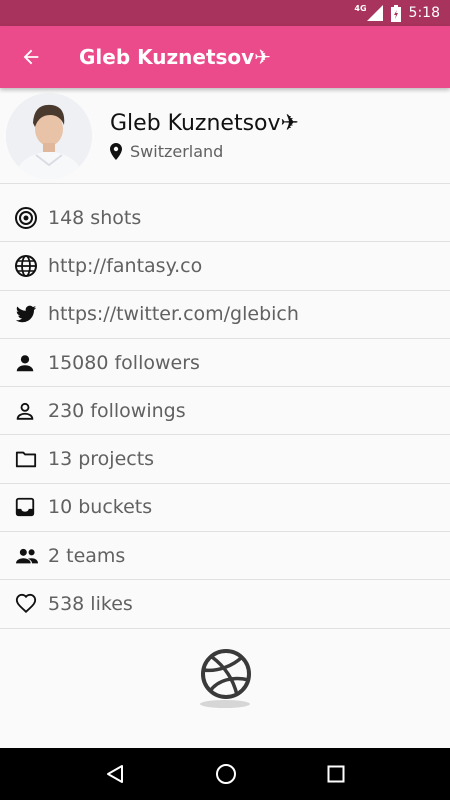 Image resolution: width=450 pixels, height=800 pixels. I want to click on target-icon, so click(26, 217).